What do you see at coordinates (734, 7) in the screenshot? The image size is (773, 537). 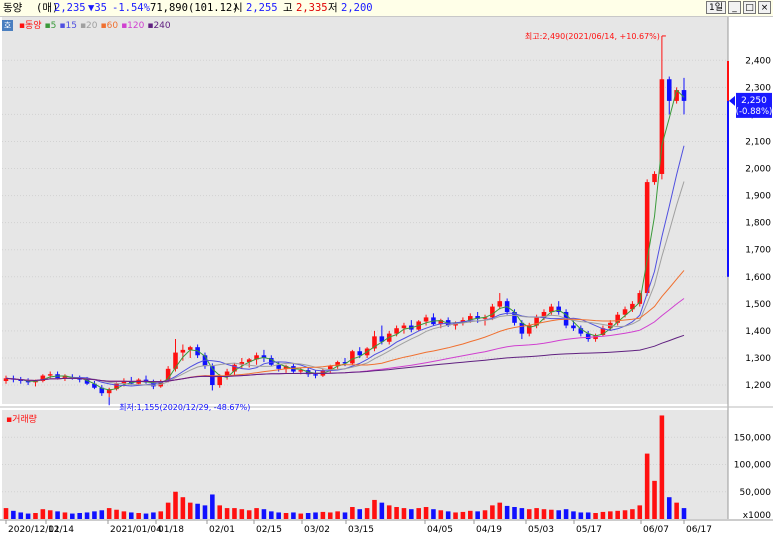 I see `minimize-button: _` at bounding box center [734, 7].